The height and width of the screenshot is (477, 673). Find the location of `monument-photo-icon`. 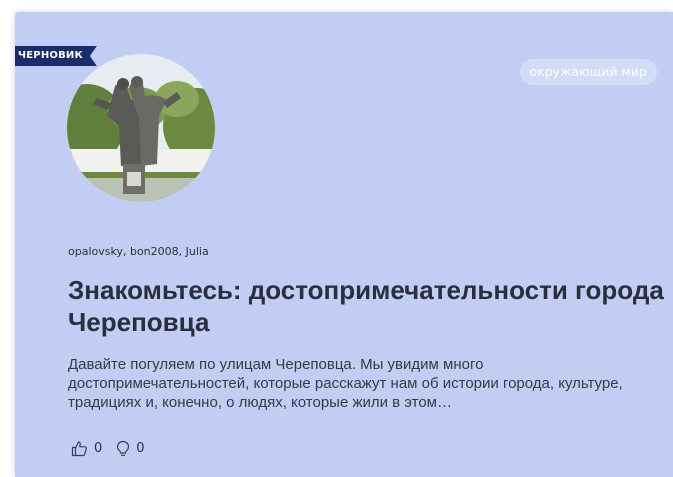

monument-photo-icon is located at coordinates (141, 128).